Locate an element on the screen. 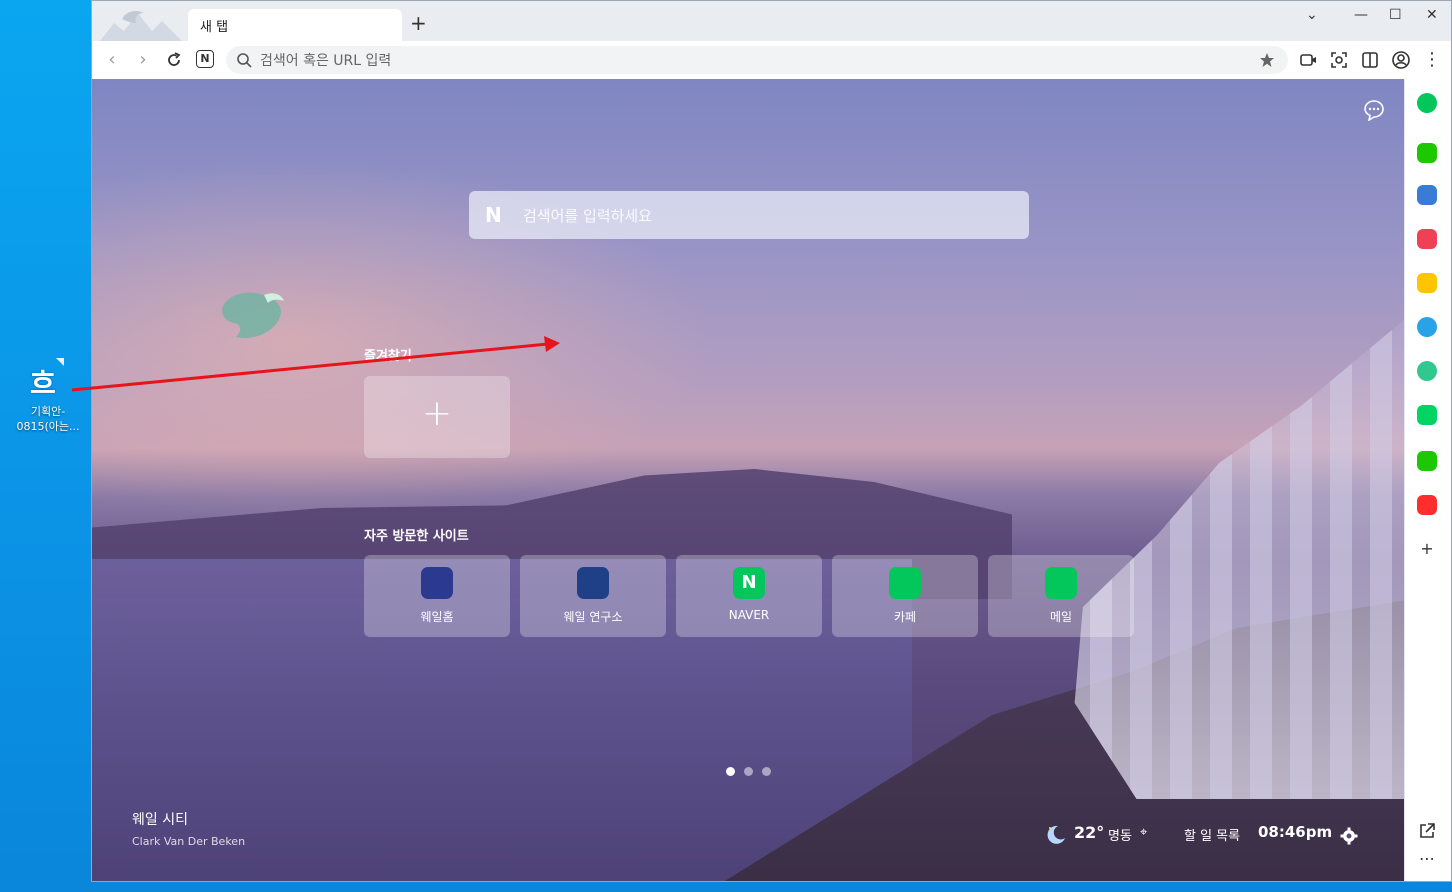  sidebar-pocket-icon is located at coordinates (1427, 239).